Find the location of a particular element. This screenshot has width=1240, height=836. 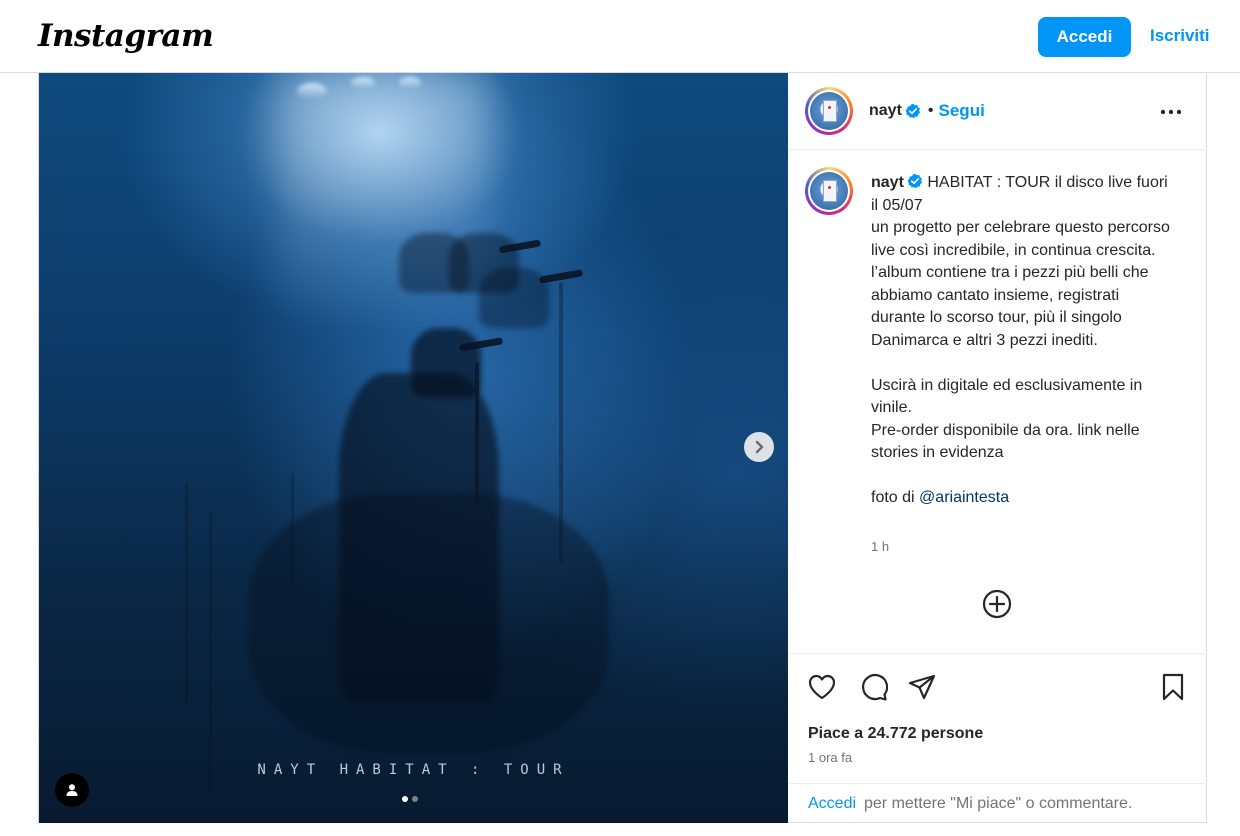

credit-prefix: foto di is located at coordinates (893, 497).